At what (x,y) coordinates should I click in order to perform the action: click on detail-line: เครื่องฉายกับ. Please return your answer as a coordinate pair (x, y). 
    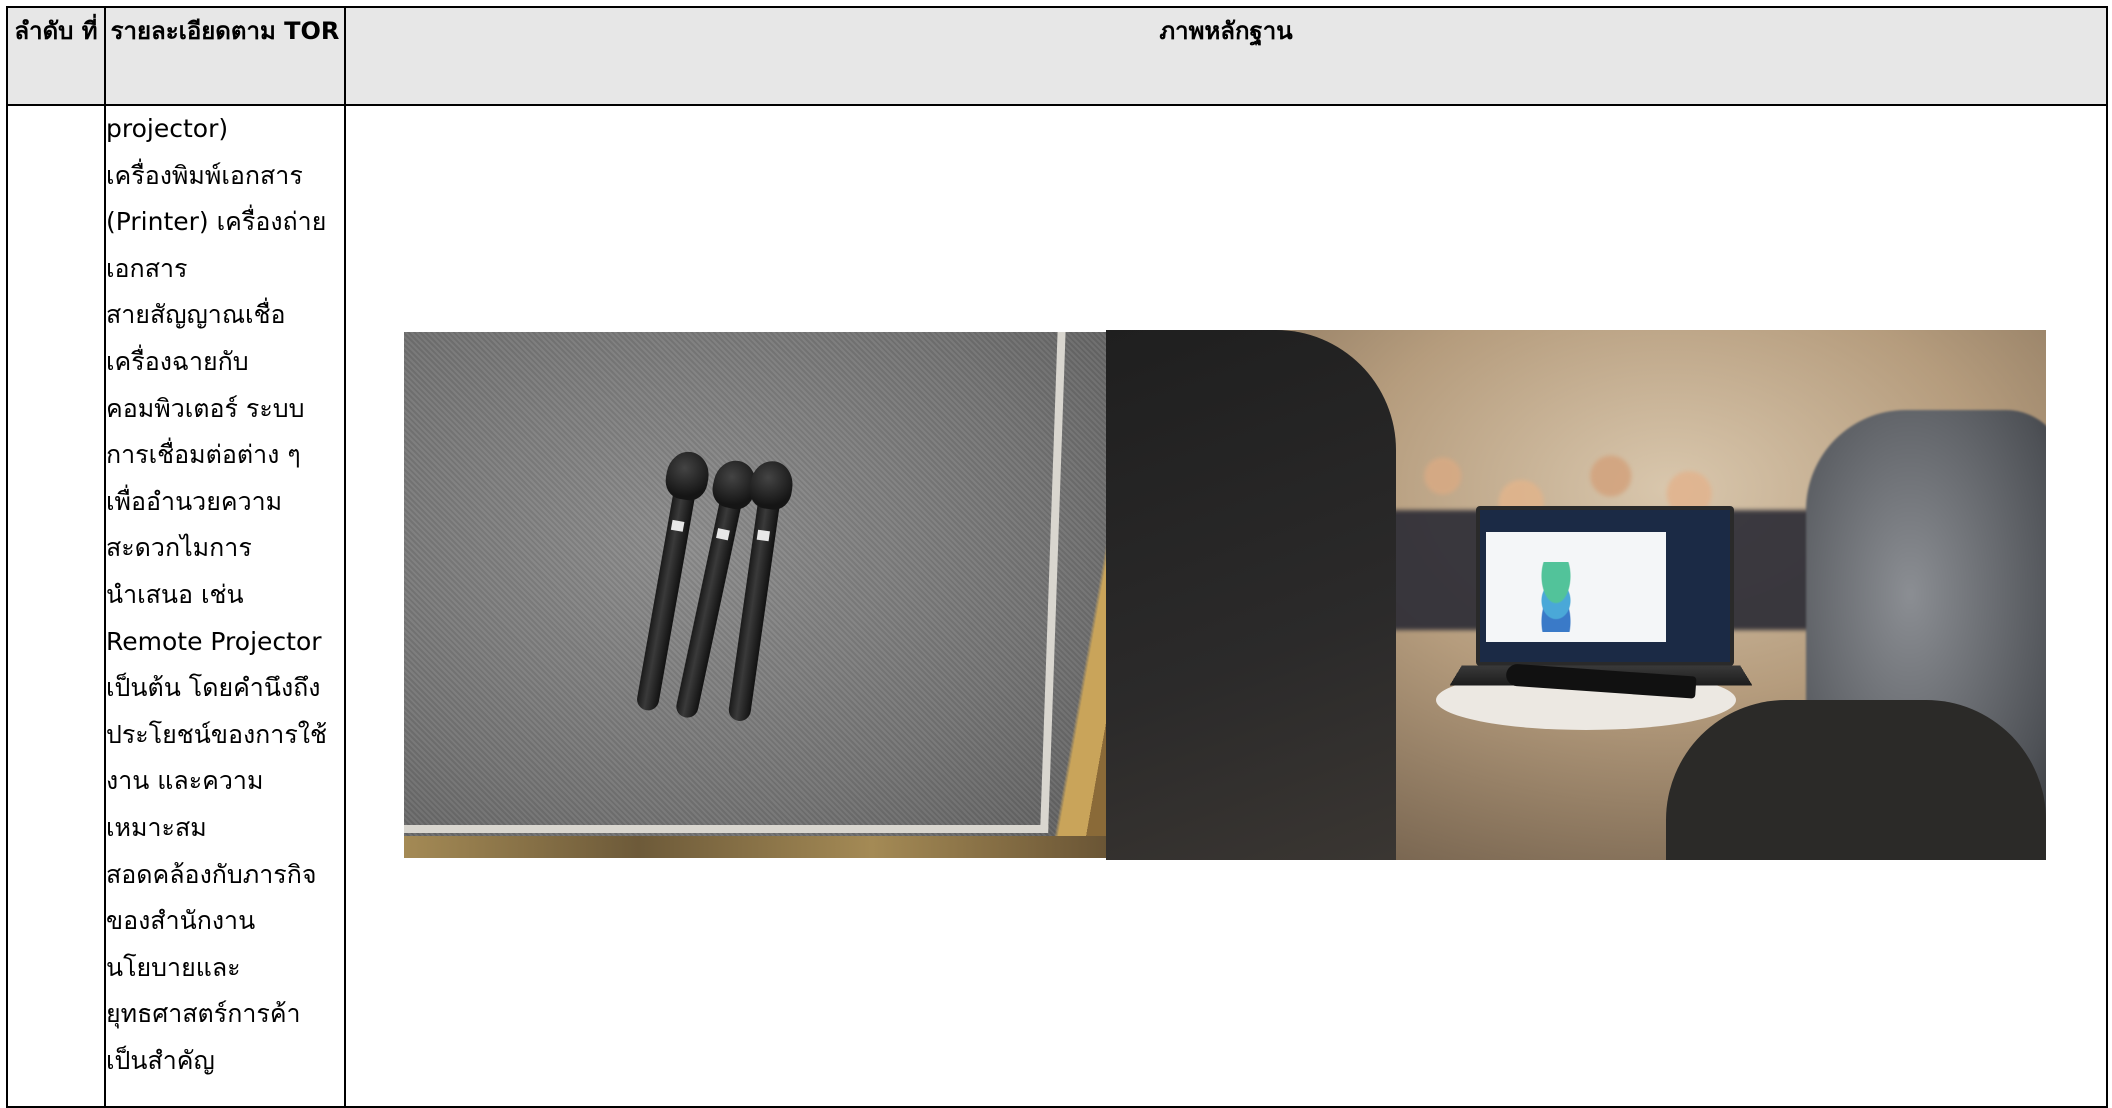
    Looking at the image, I should click on (177, 361).